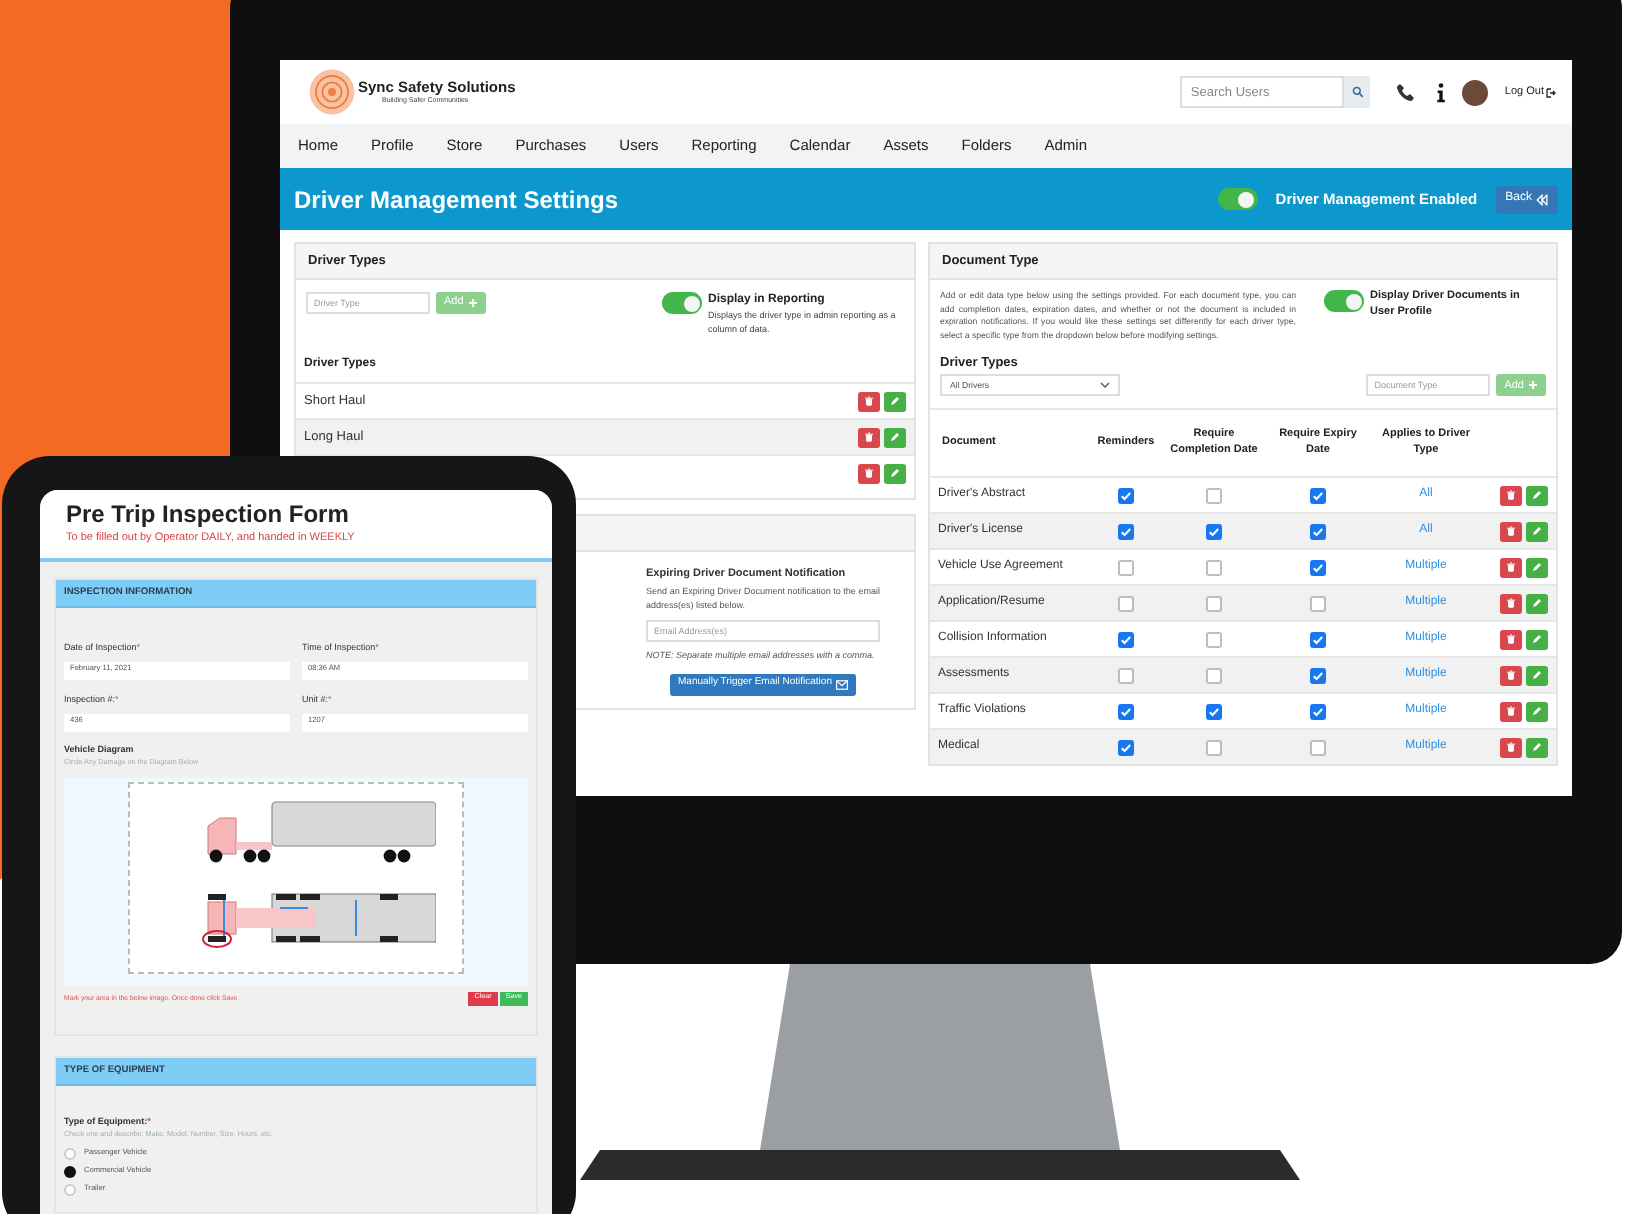 This screenshot has width=1630, height=1214. I want to click on envelope-icon, so click(841, 684).